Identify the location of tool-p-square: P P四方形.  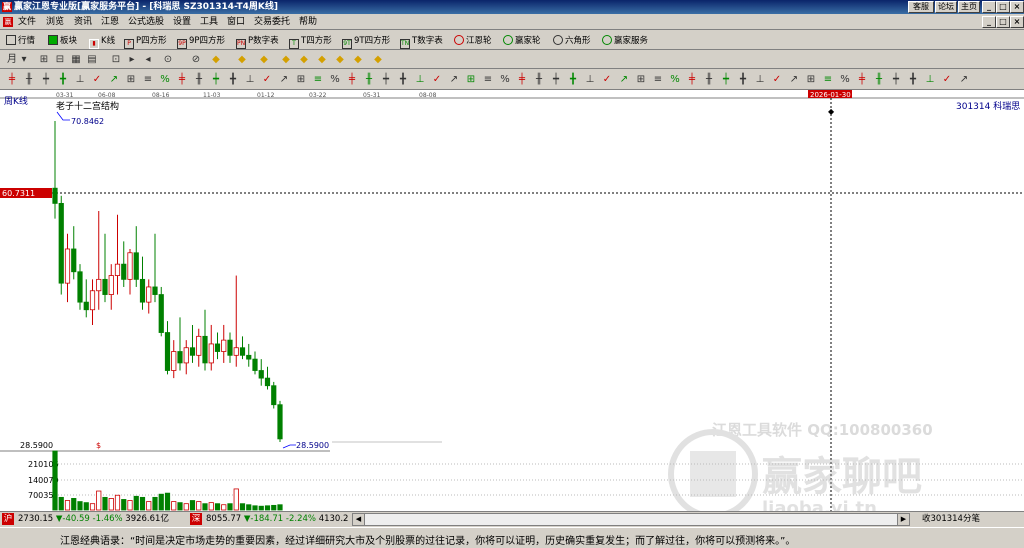
(145, 41).